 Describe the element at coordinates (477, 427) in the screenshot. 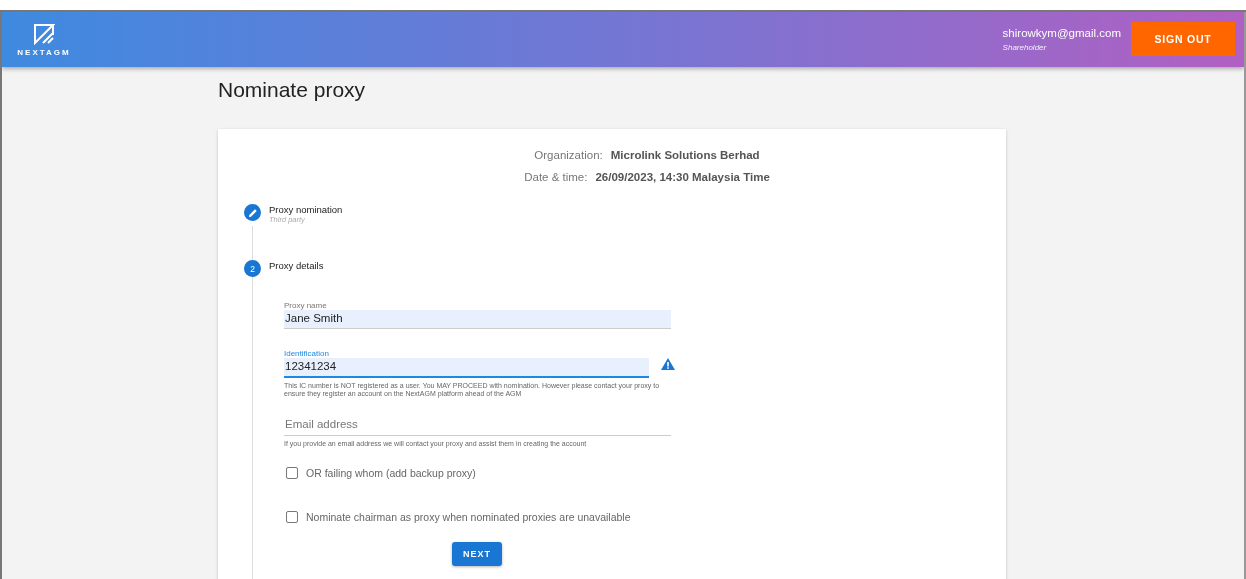

I see `input-field: Email address` at that location.